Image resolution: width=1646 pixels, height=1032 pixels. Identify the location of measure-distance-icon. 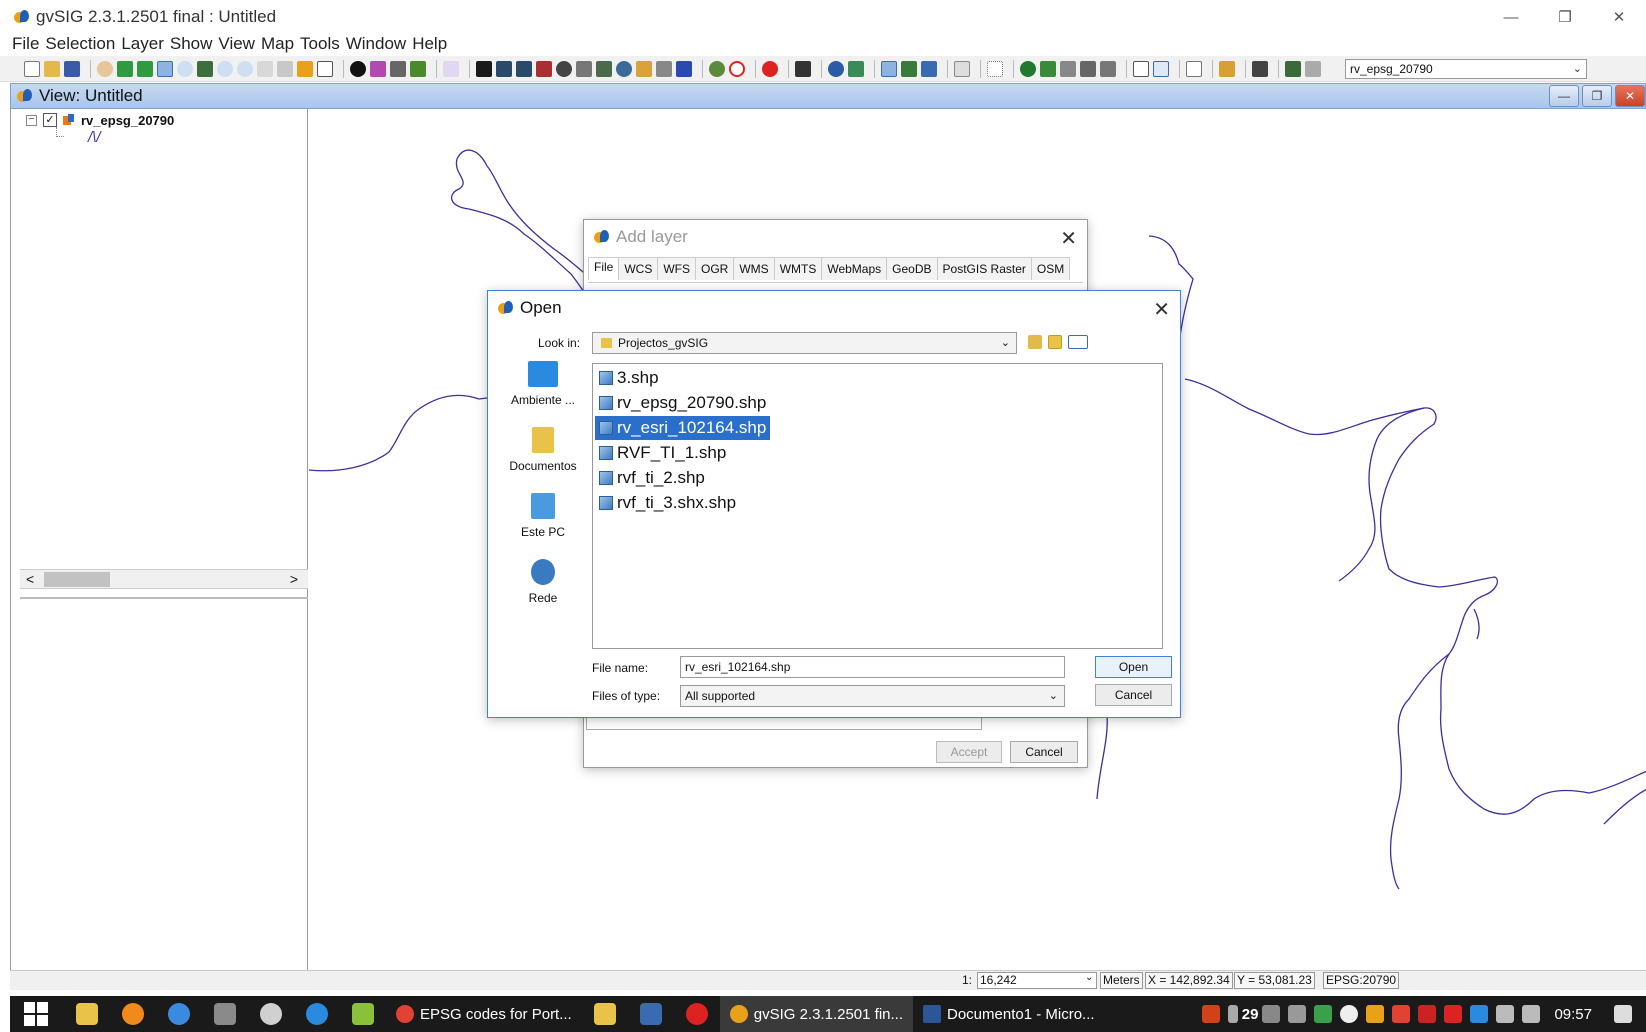
(378, 68).